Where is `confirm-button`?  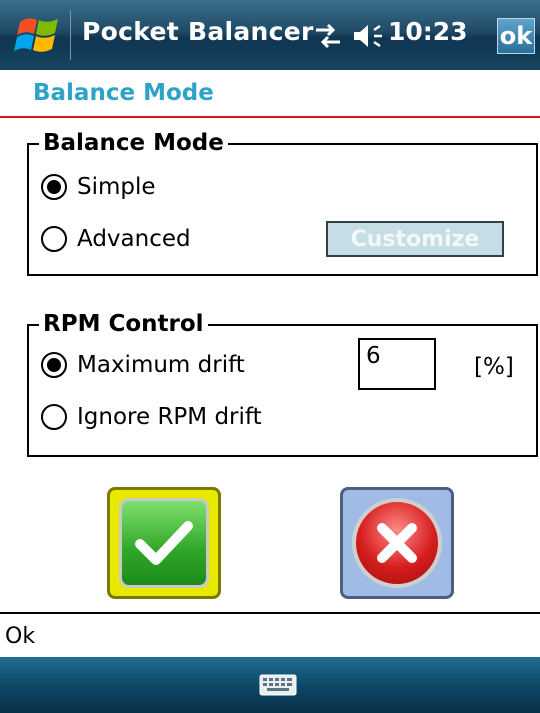
confirm-button is located at coordinates (164, 543).